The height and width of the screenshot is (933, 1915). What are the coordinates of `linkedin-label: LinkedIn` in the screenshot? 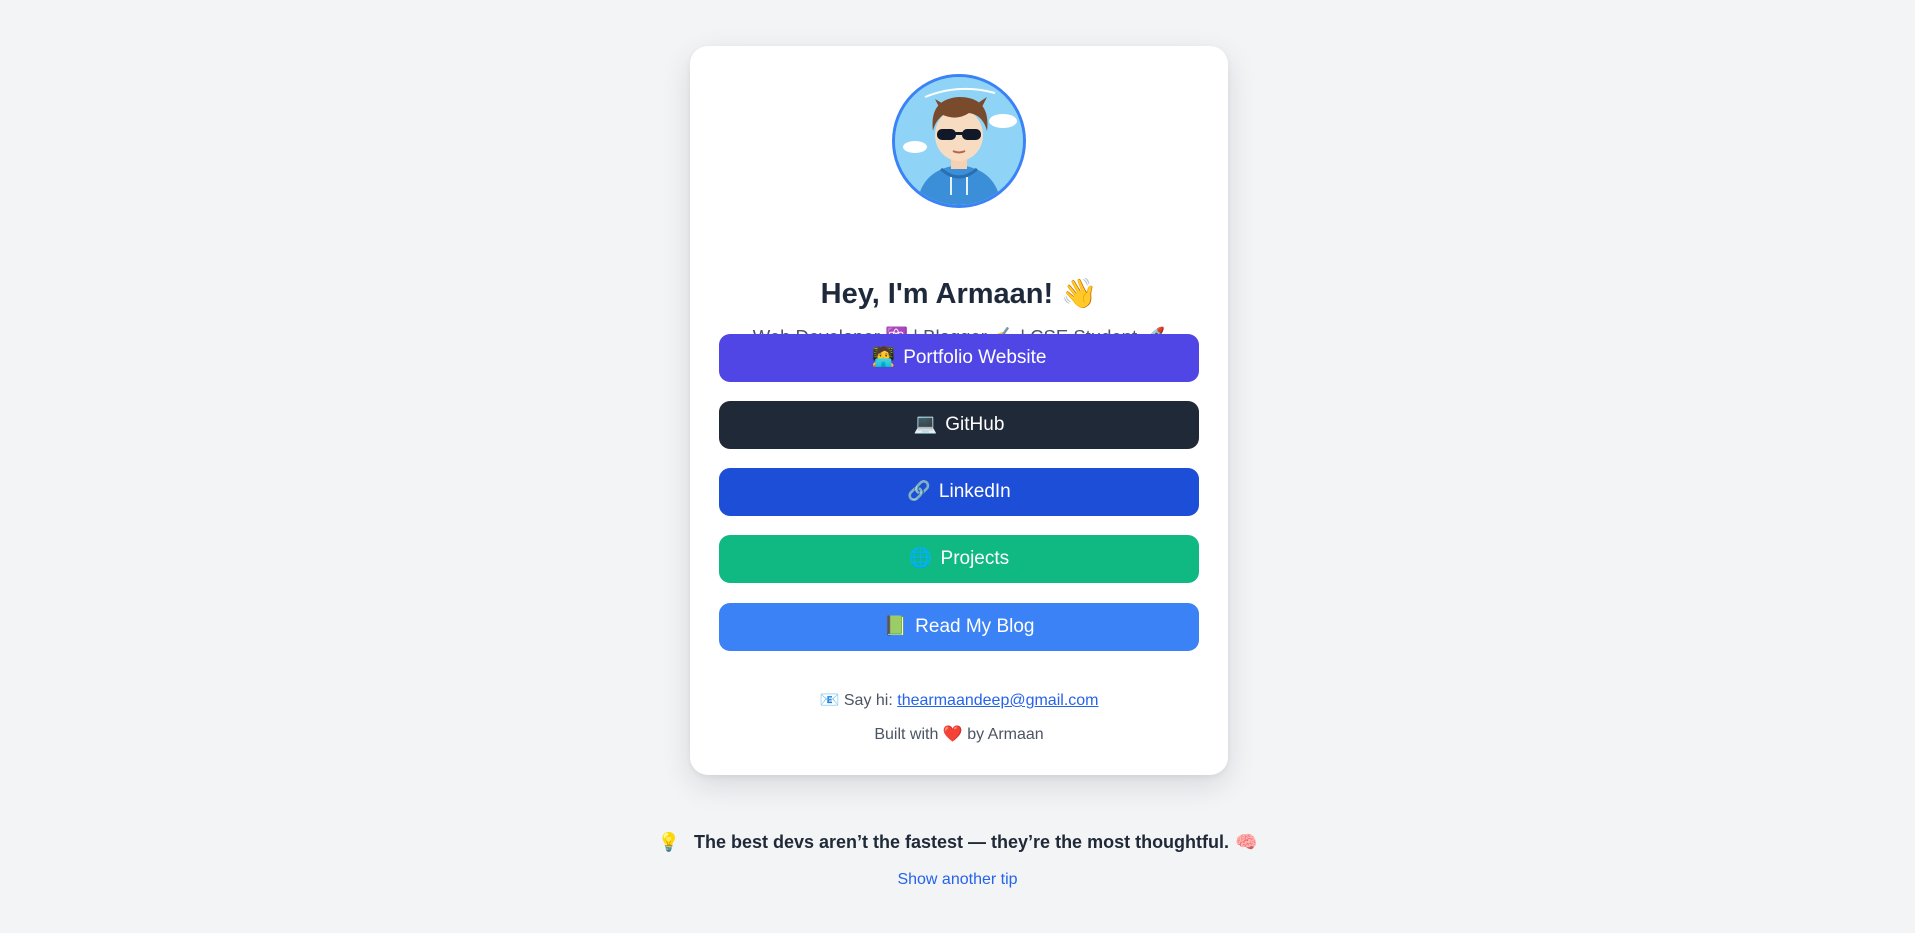 It's located at (974, 491).